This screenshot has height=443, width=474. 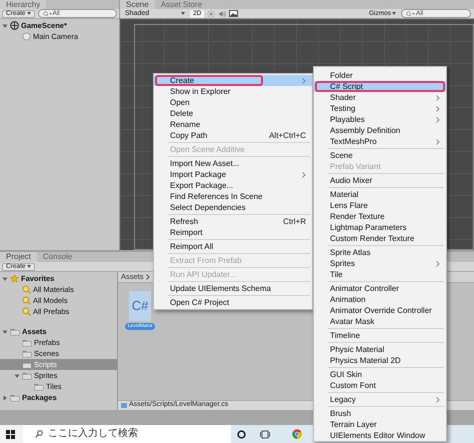 What do you see at coordinates (380, 155) in the screenshot?
I see `menu-item: Scene` at bounding box center [380, 155].